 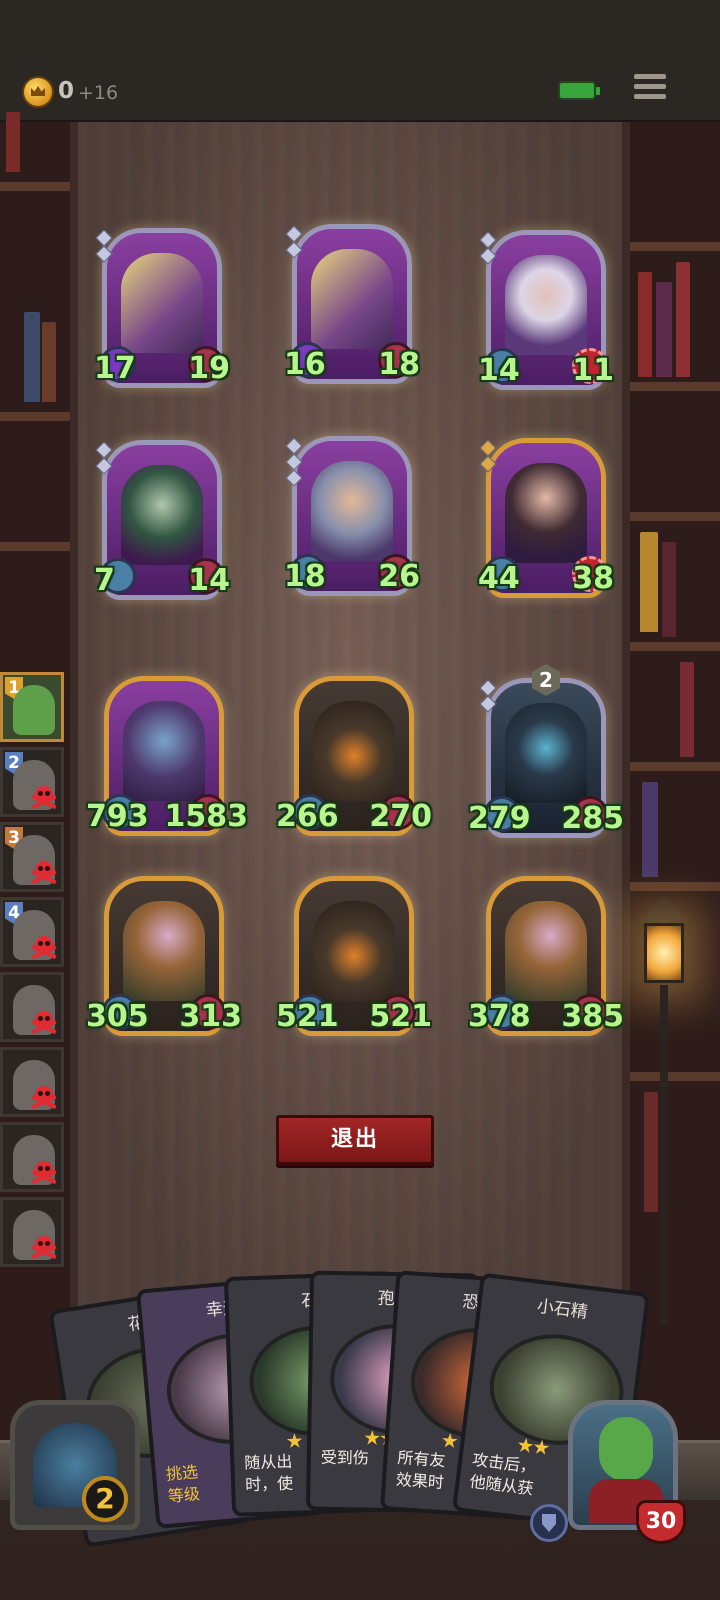 I want to click on player-unit: 14 11, so click(x=546, y=310).